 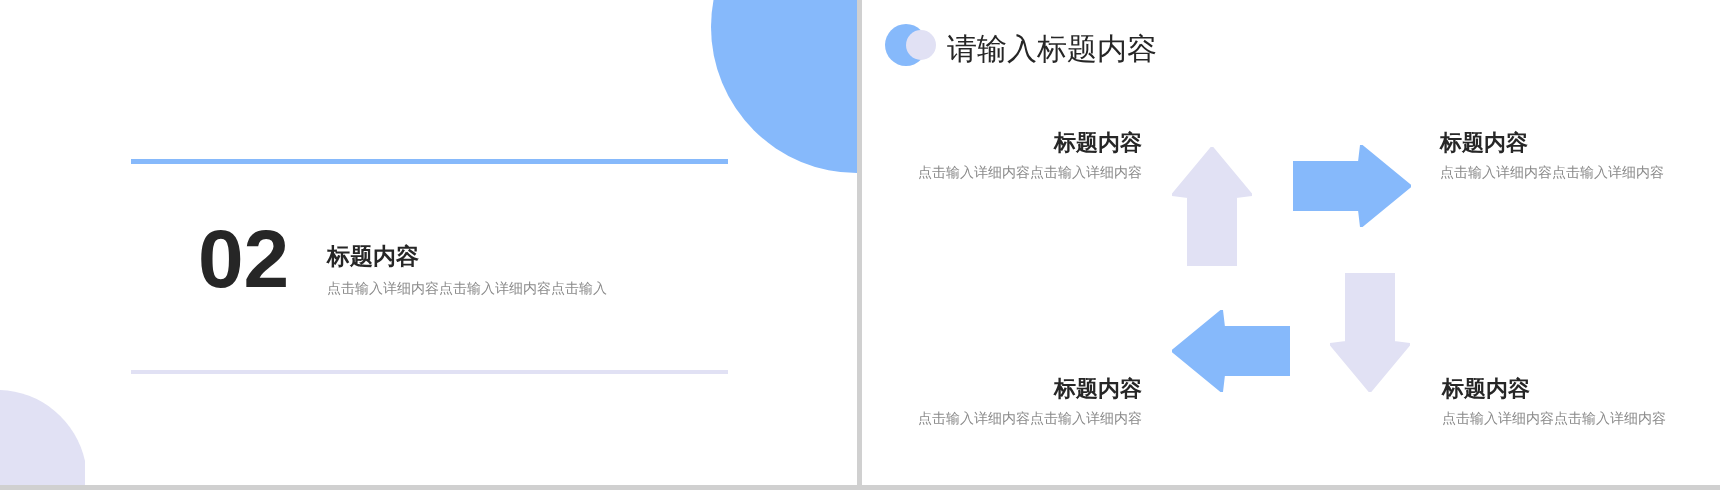 What do you see at coordinates (1212, 206) in the screenshot?
I see `up-arrow-icon` at bounding box center [1212, 206].